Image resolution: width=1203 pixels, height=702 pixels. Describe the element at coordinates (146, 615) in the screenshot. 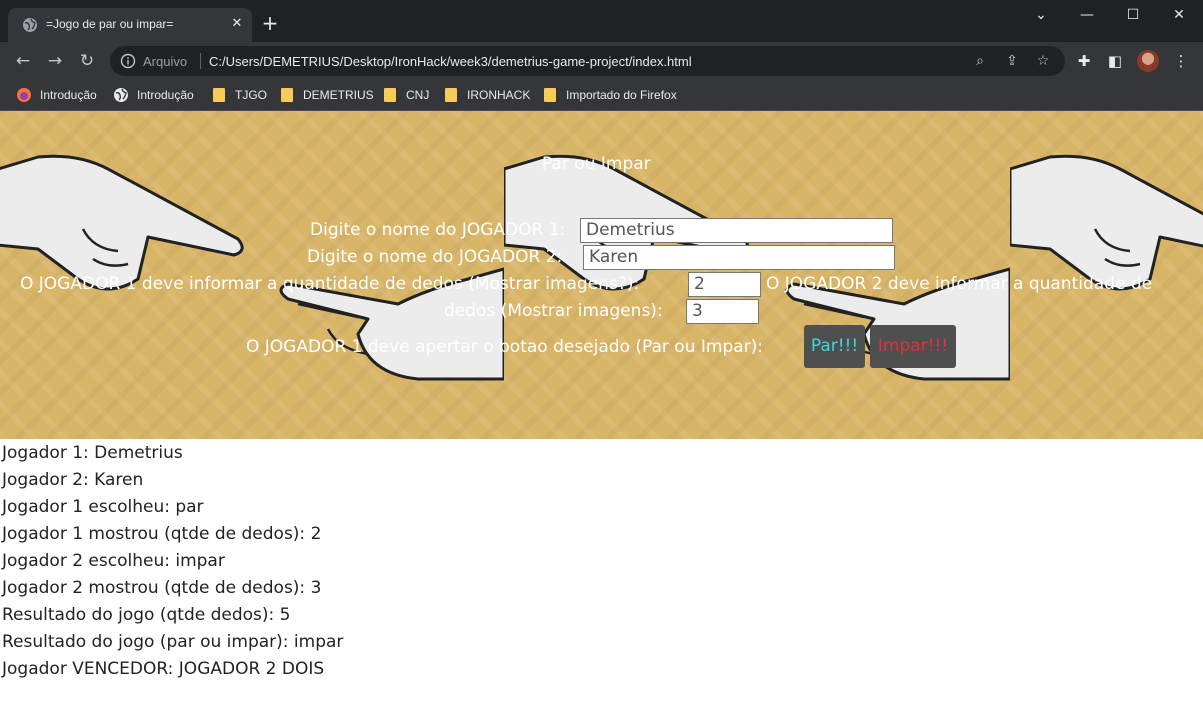

I see `result-line: Resultado do jogo (qtde dedos): 5` at that location.